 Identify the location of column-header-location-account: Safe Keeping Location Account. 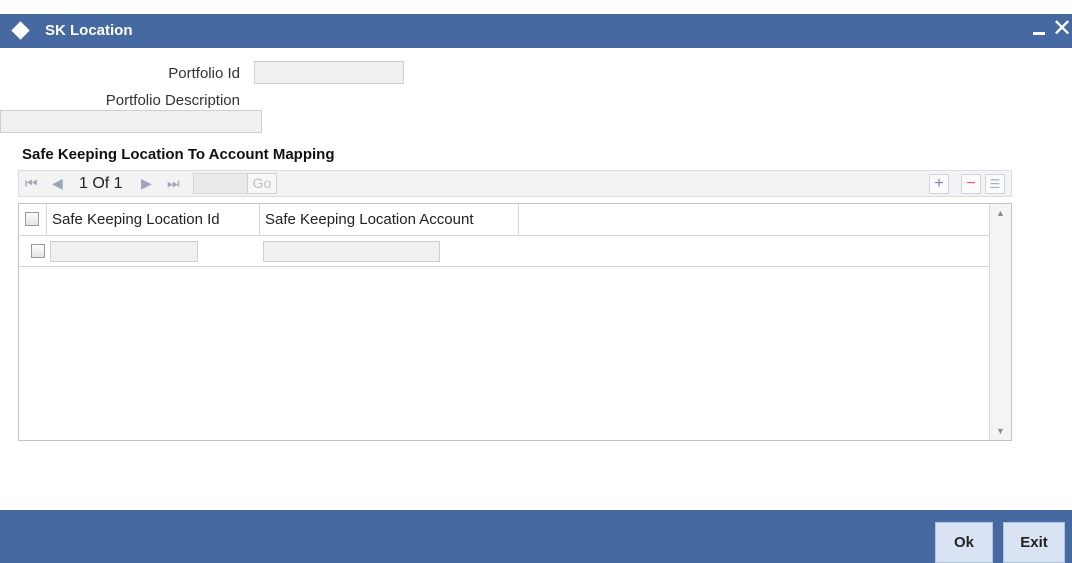
(369, 219).